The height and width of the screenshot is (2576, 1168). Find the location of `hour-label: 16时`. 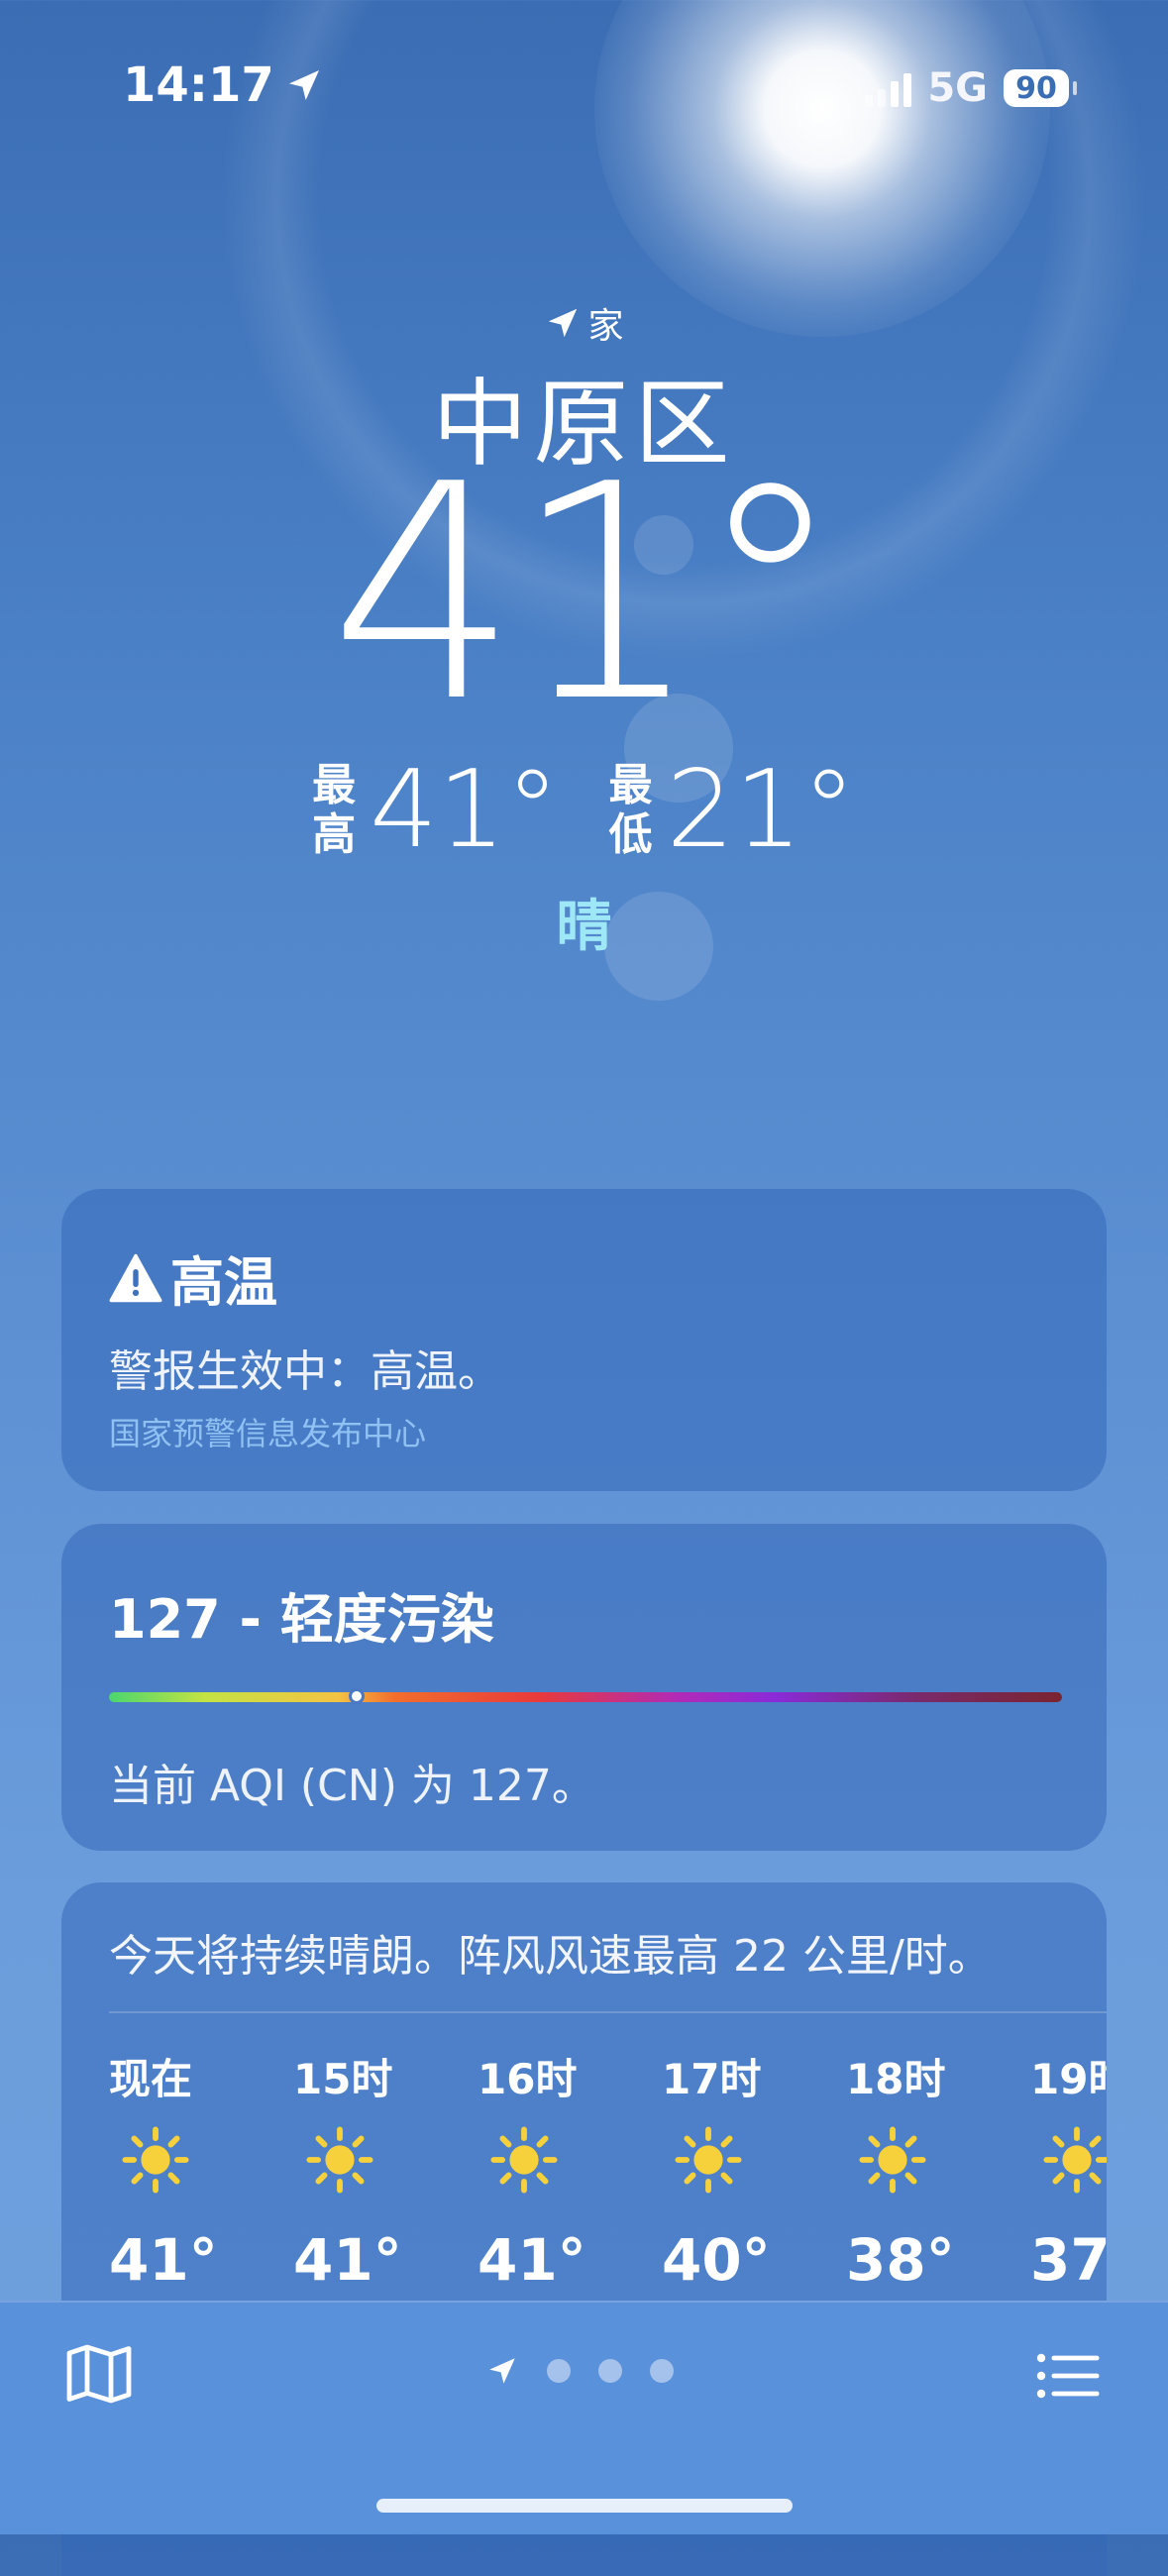

hour-label: 16时 is located at coordinates (528, 2079).